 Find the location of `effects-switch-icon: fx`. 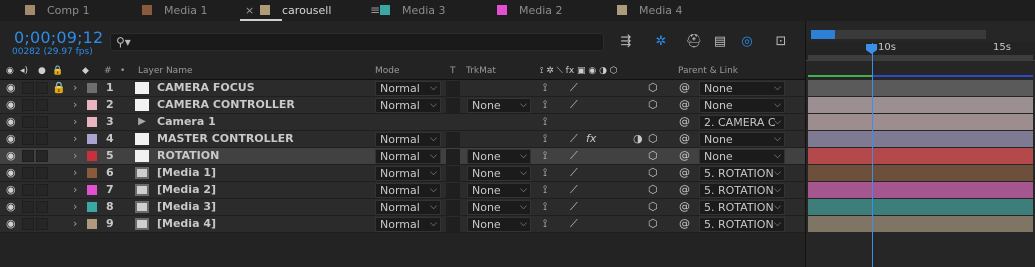

effects-switch-icon: fx is located at coordinates (591, 139).